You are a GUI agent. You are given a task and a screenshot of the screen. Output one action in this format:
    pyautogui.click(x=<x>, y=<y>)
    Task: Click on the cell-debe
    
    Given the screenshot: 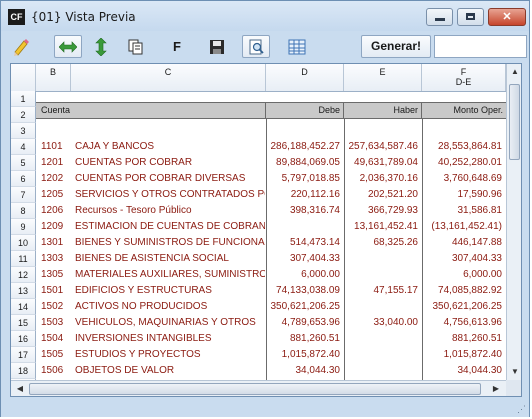 What is the action you would take?
    pyautogui.click(x=305, y=227)
    